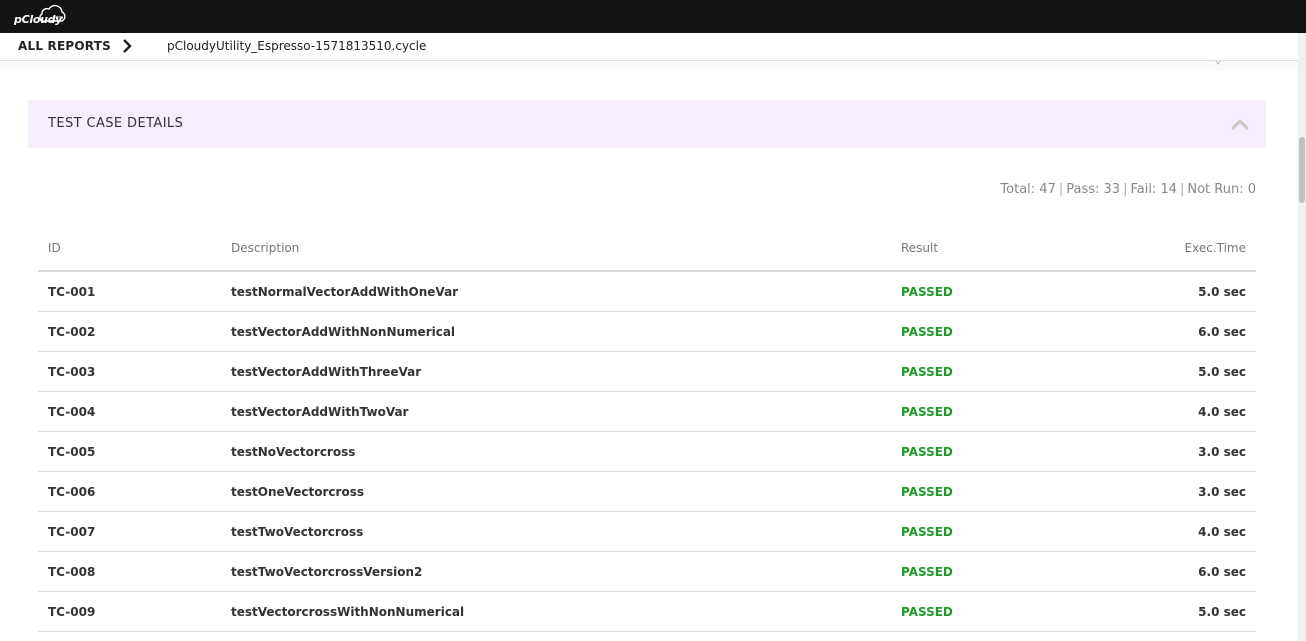 This screenshot has width=1306, height=641. I want to click on table-row: TC-010testNoVectorDotPASSED3.0 sec, so click(647, 636).